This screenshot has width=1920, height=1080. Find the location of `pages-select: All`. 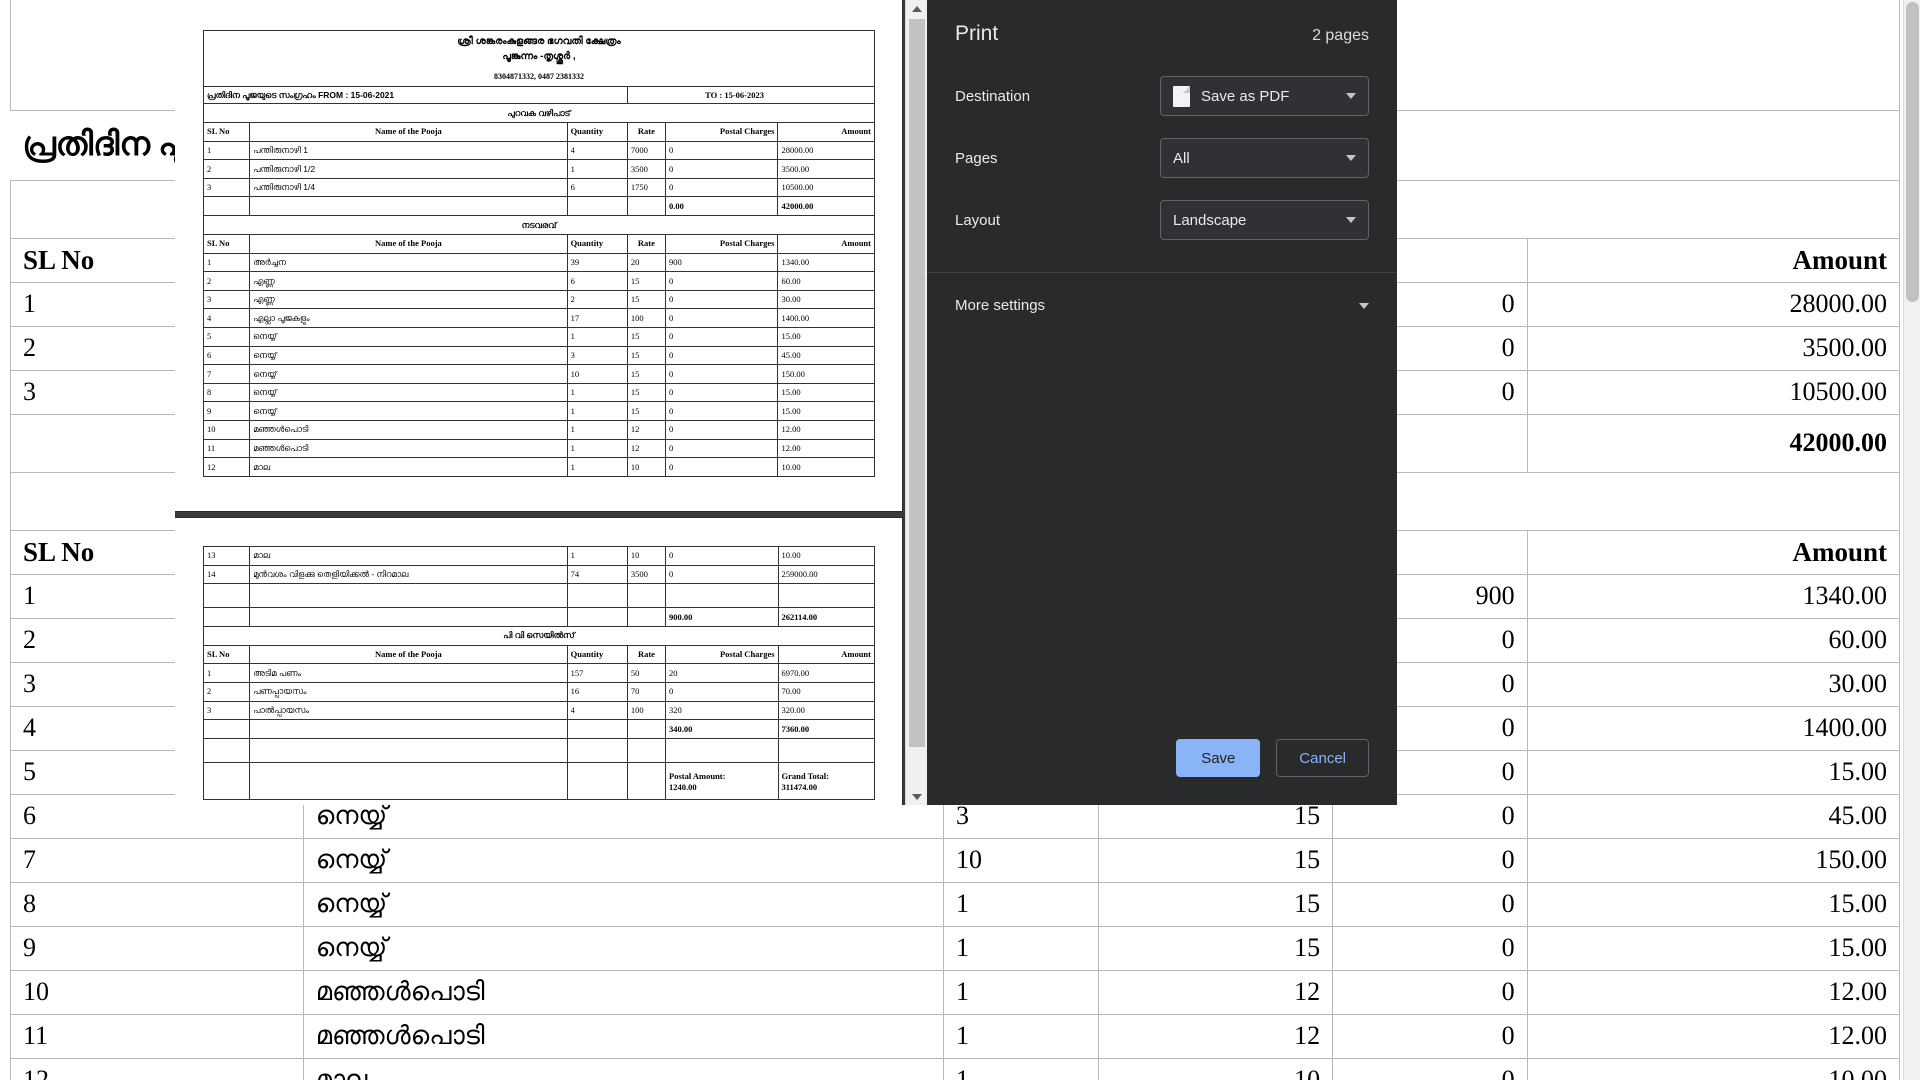

pages-select: All is located at coordinates (1264, 158).